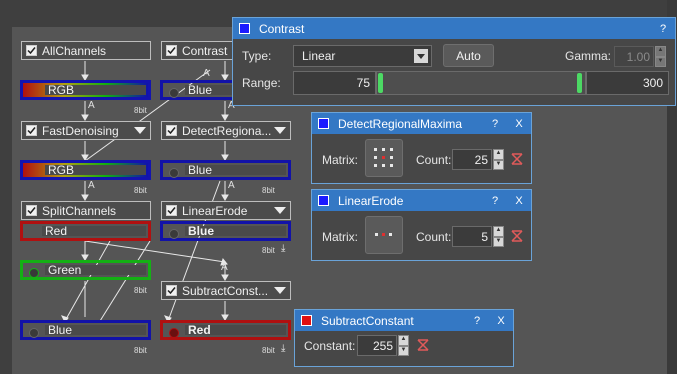 The width and height of the screenshot is (677, 374). What do you see at coordinates (85, 170) in the screenshot?
I see `channel-rgb-denoised: RGB` at bounding box center [85, 170].